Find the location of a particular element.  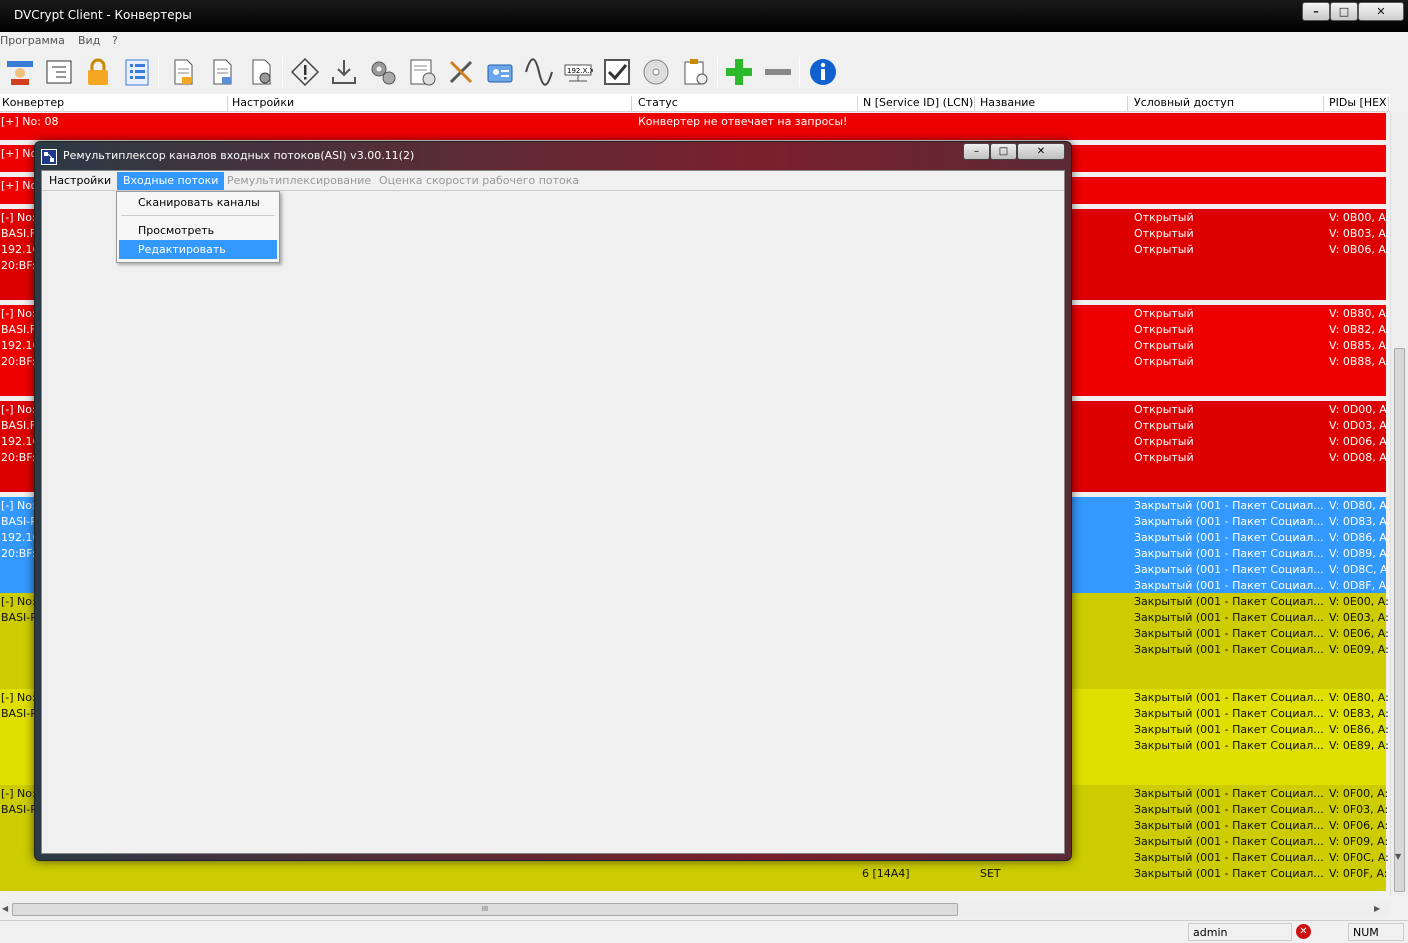

tab-input-streams: Входные потоки is located at coordinates (171, 181).